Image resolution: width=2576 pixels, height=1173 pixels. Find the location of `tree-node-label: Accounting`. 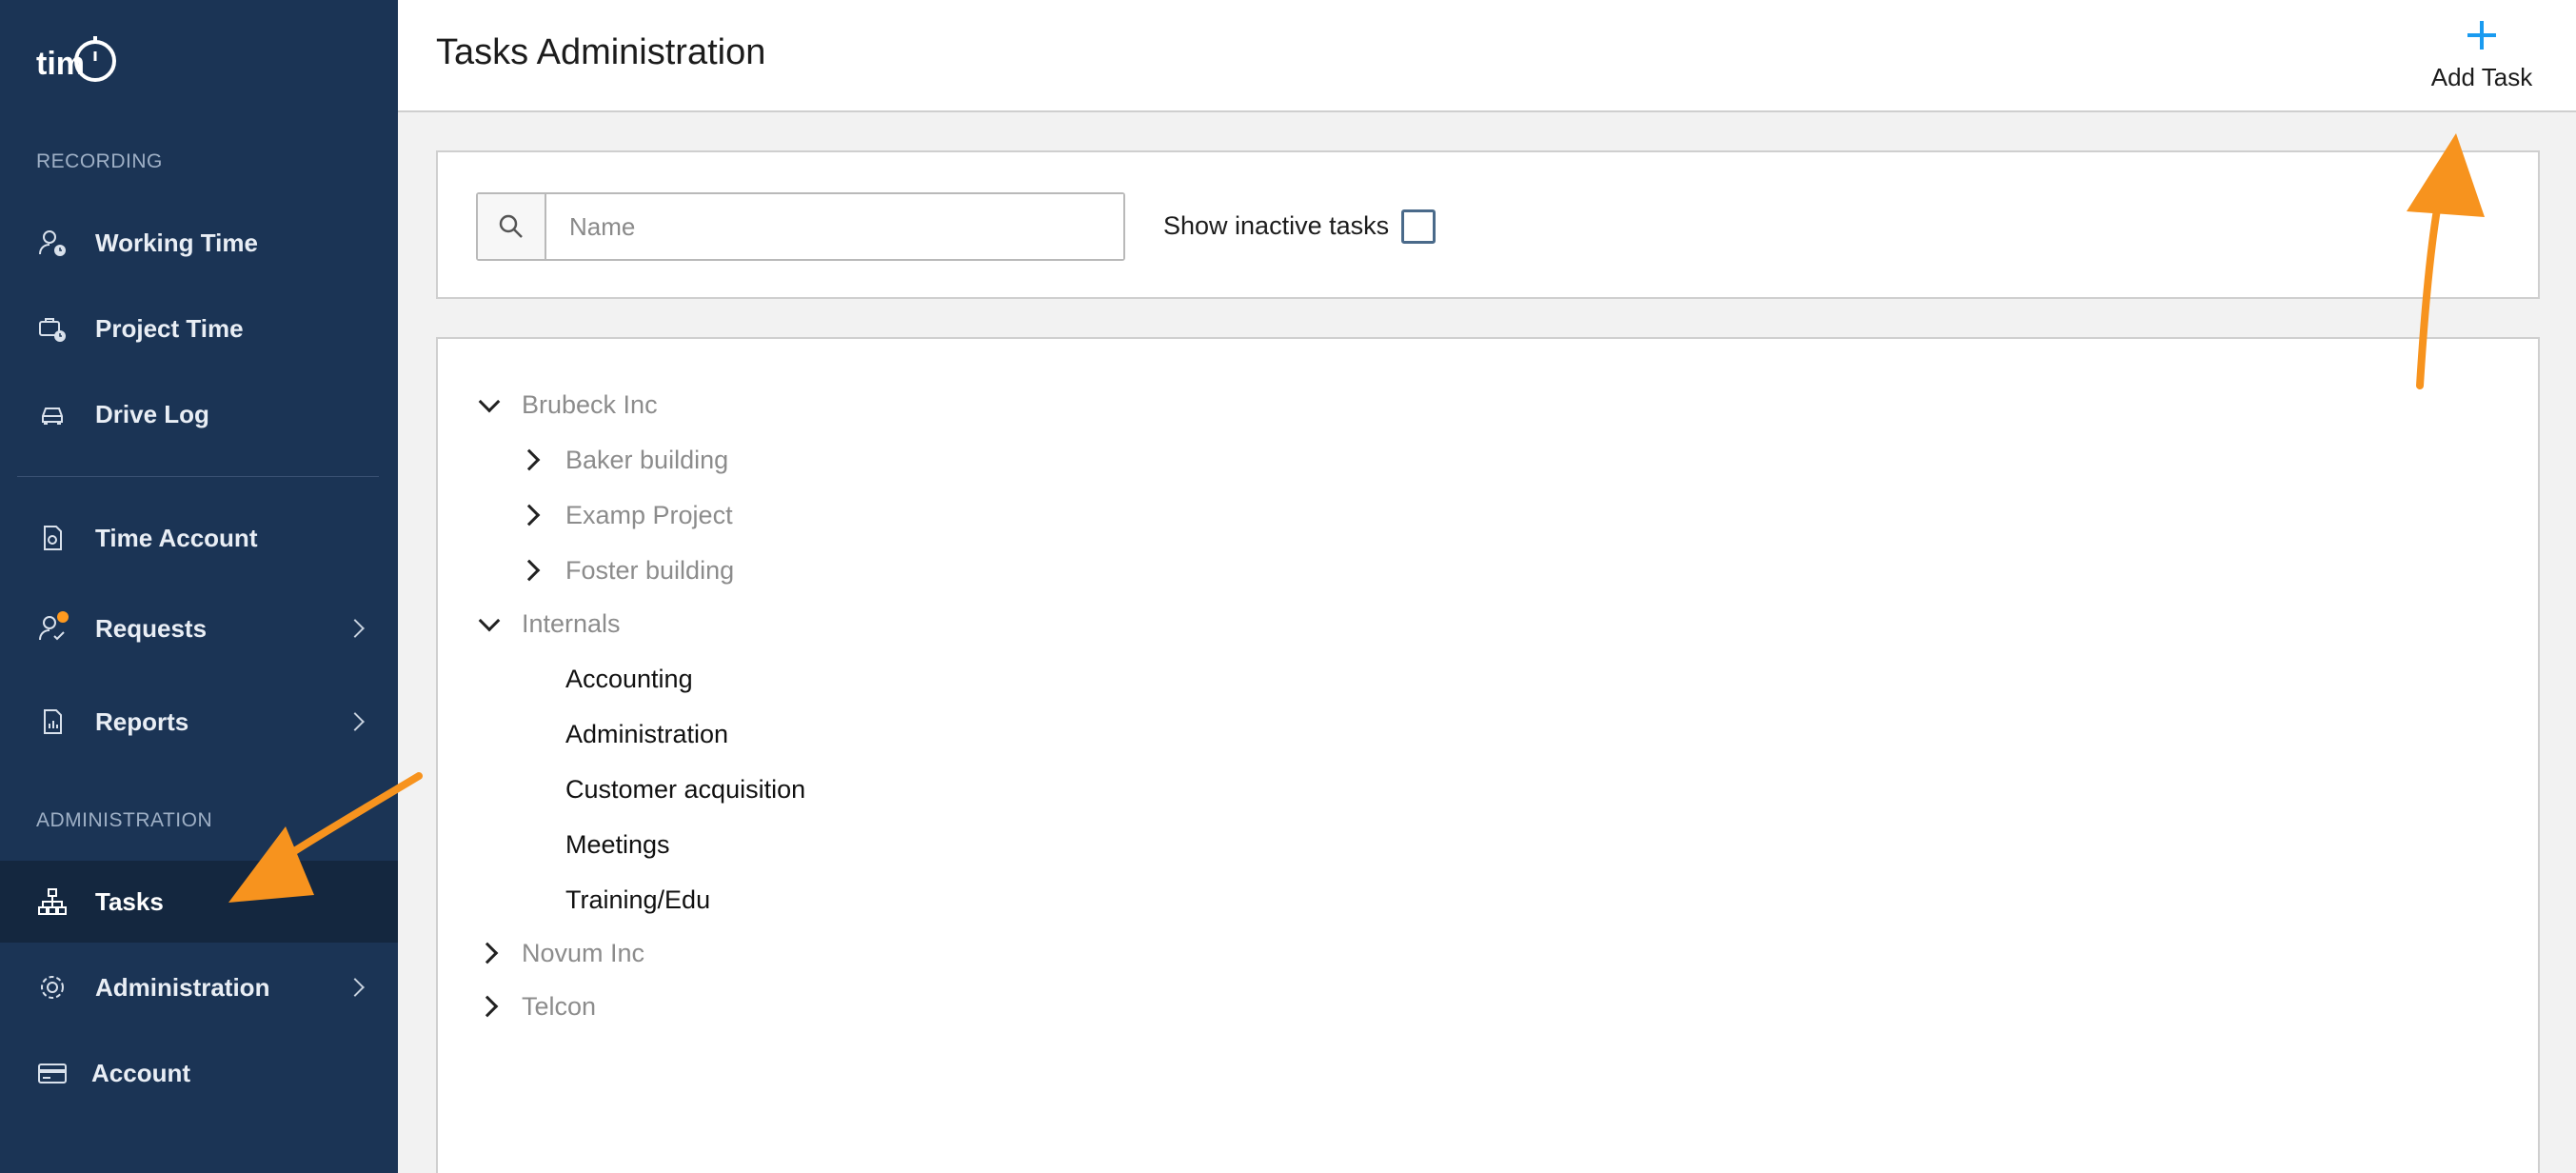

tree-node-label: Accounting is located at coordinates (629, 678).